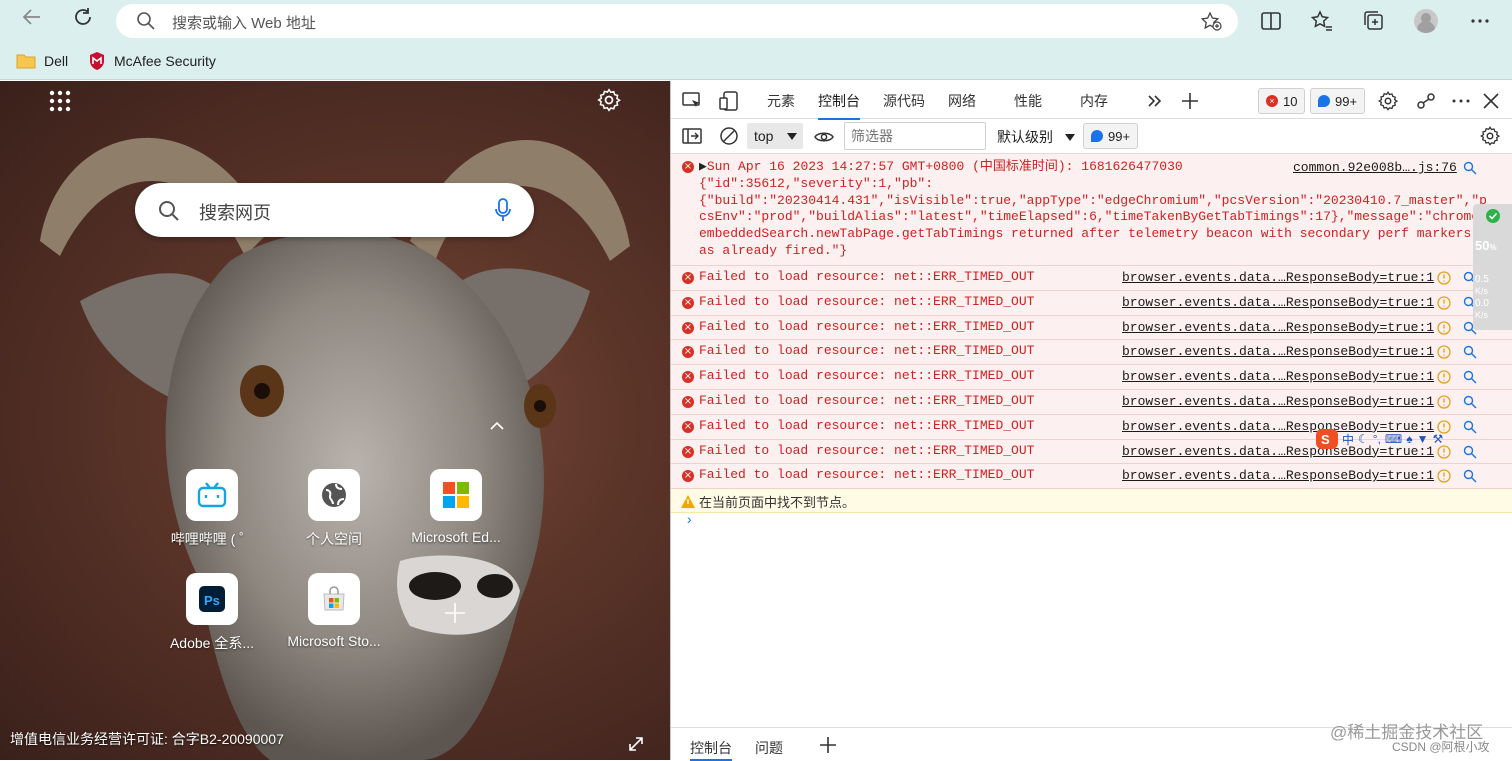  I want to click on chevron-up-icon, so click(497, 426).